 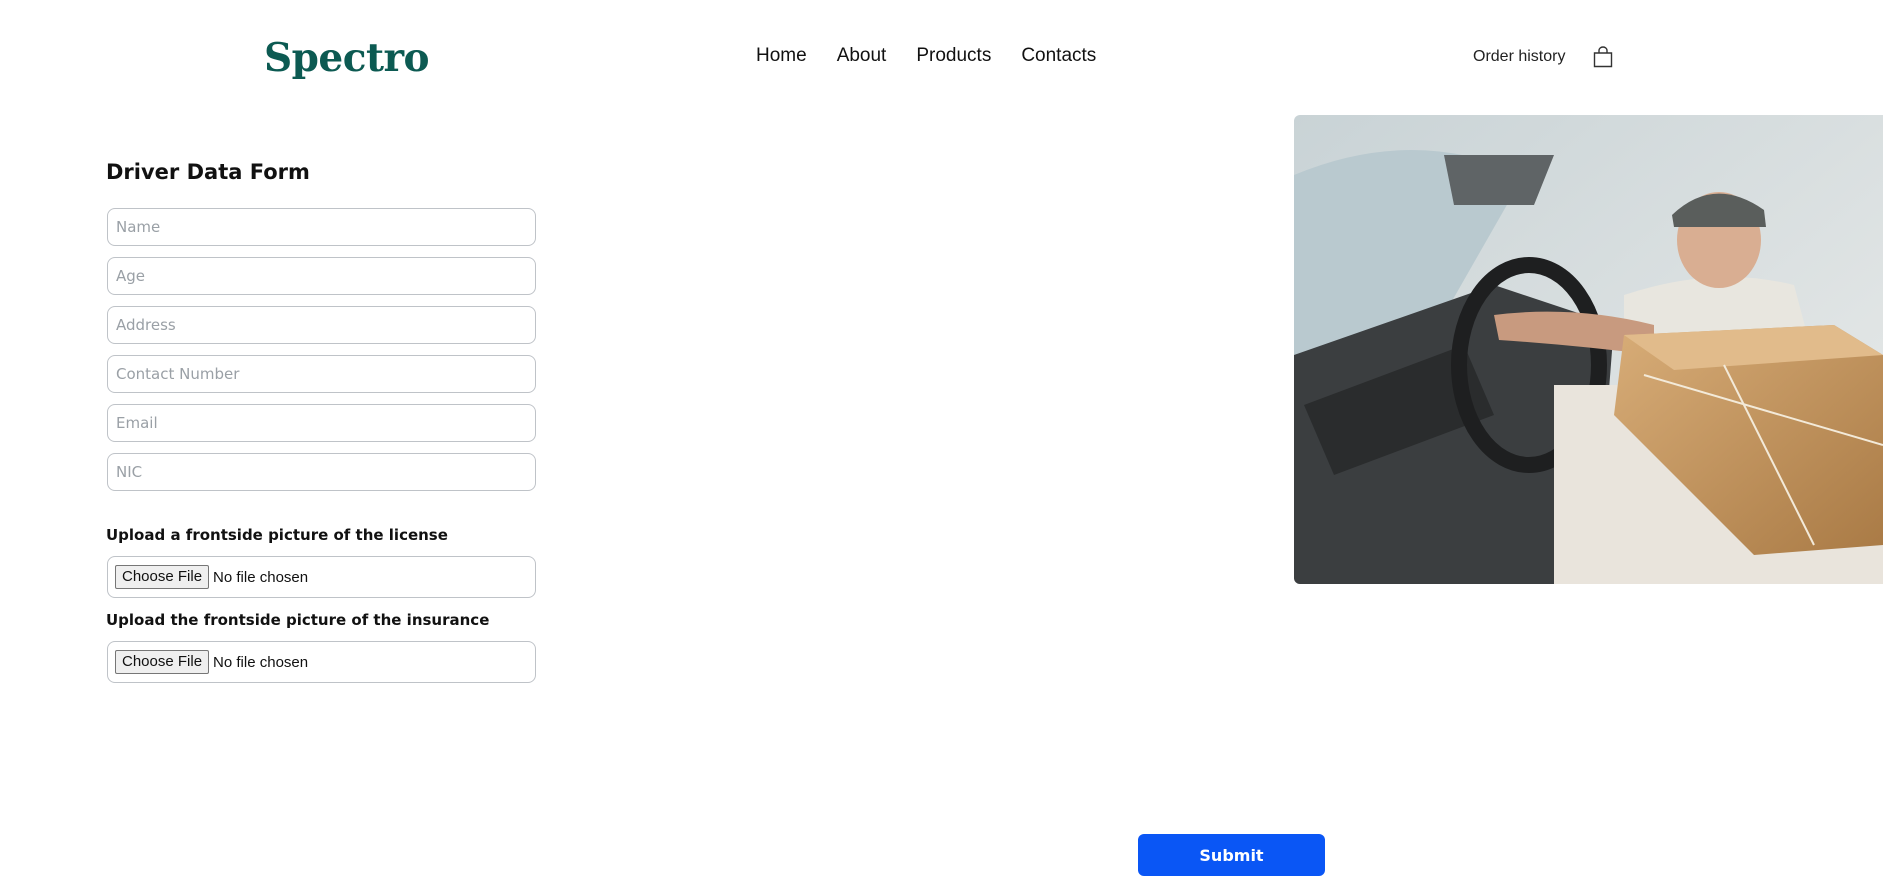 I want to click on nic-input, so click(x=321, y=472).